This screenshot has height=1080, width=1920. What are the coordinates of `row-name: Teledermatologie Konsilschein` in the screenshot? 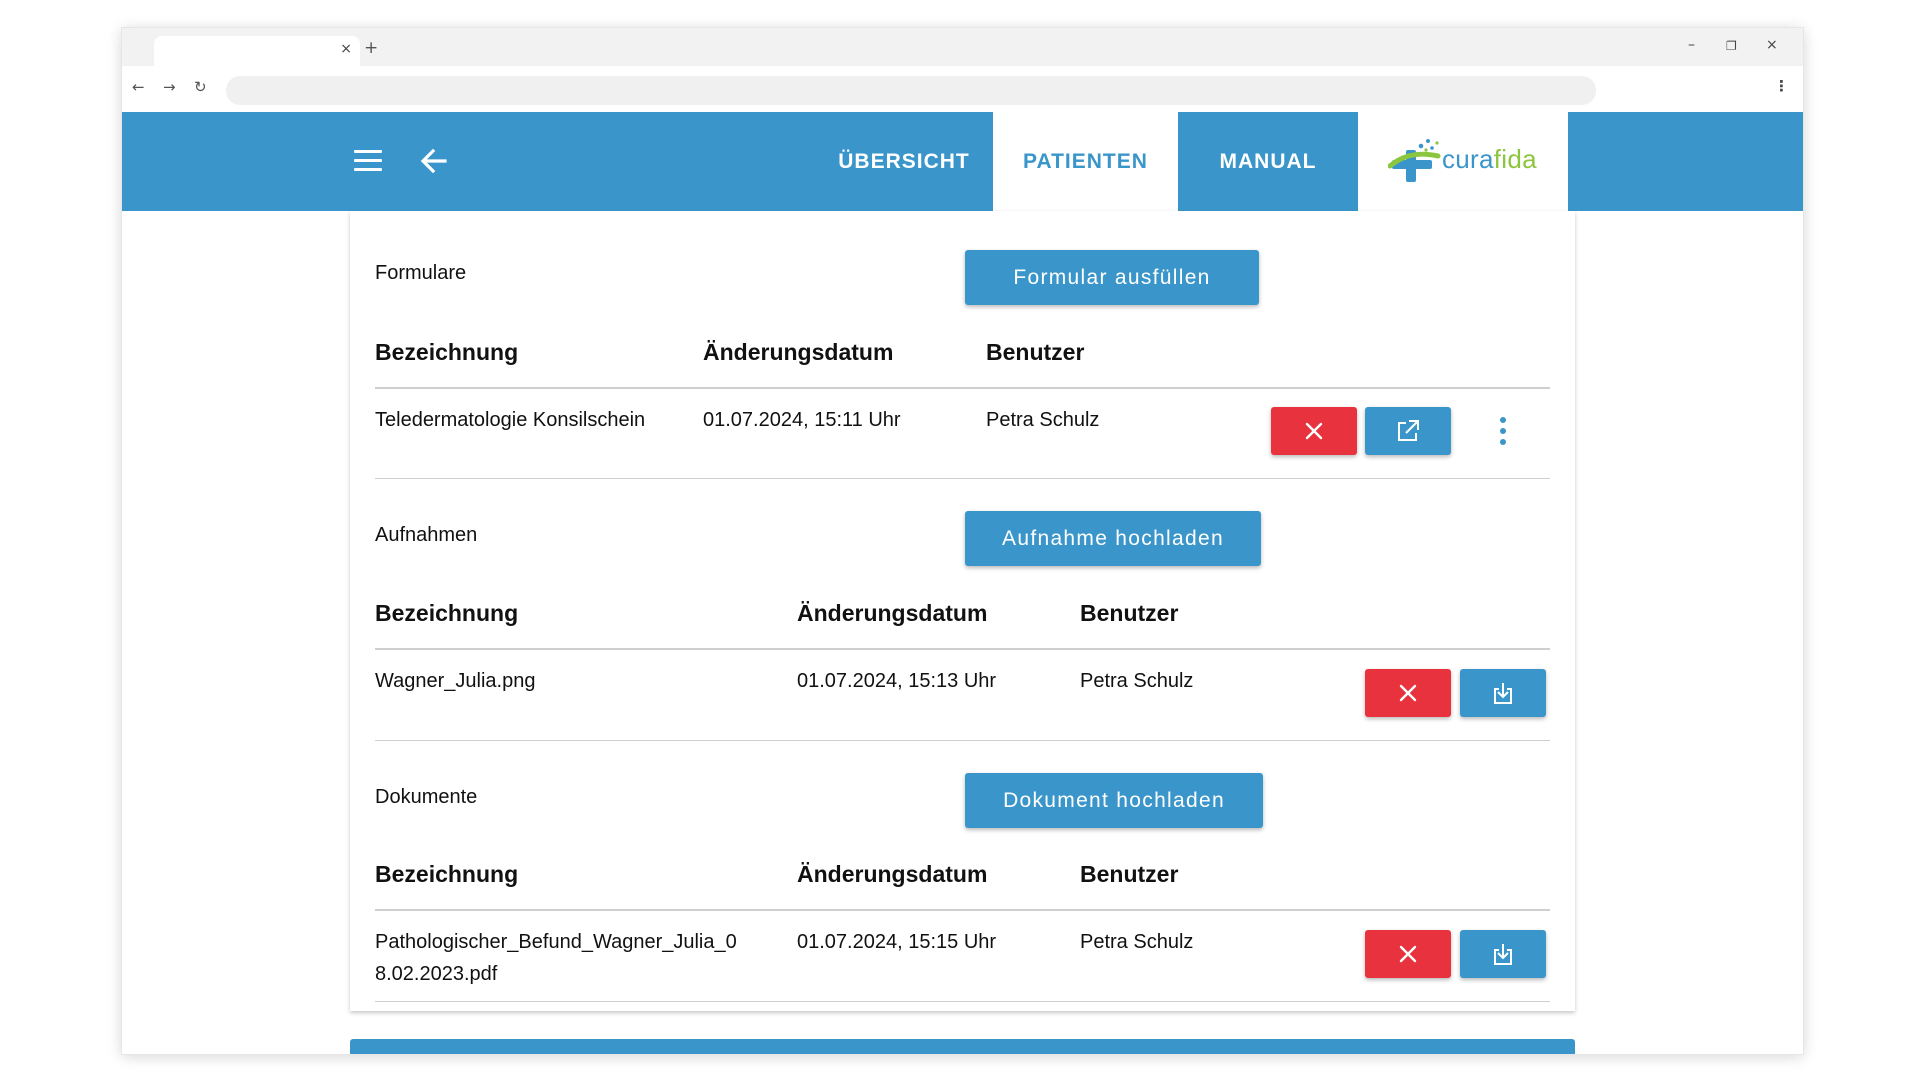 It's located at (510, 420).